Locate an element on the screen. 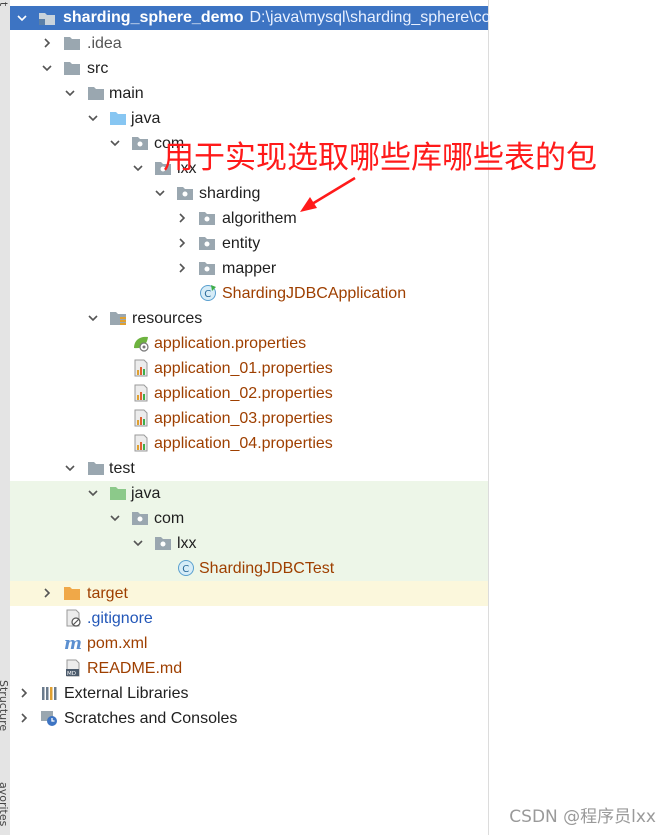 Image resolution: width=668 pixels, height=835 pixels. tree-item-src: src is located at coordinates (249, 68).